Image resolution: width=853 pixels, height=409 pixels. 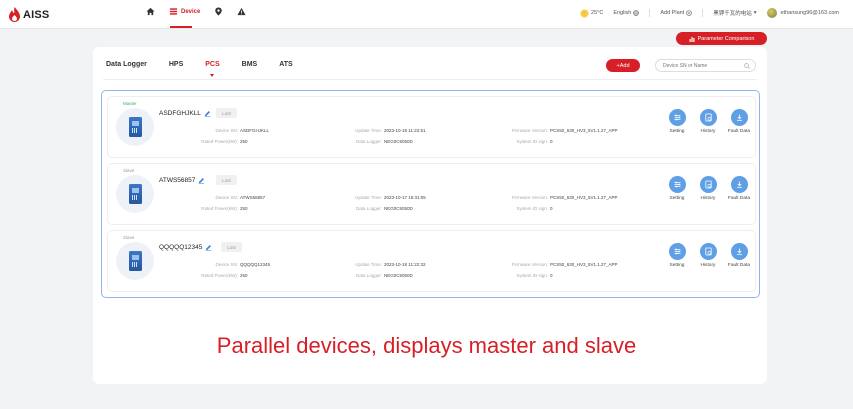 I want to click on sun-icon, so click(x=585, y=13).